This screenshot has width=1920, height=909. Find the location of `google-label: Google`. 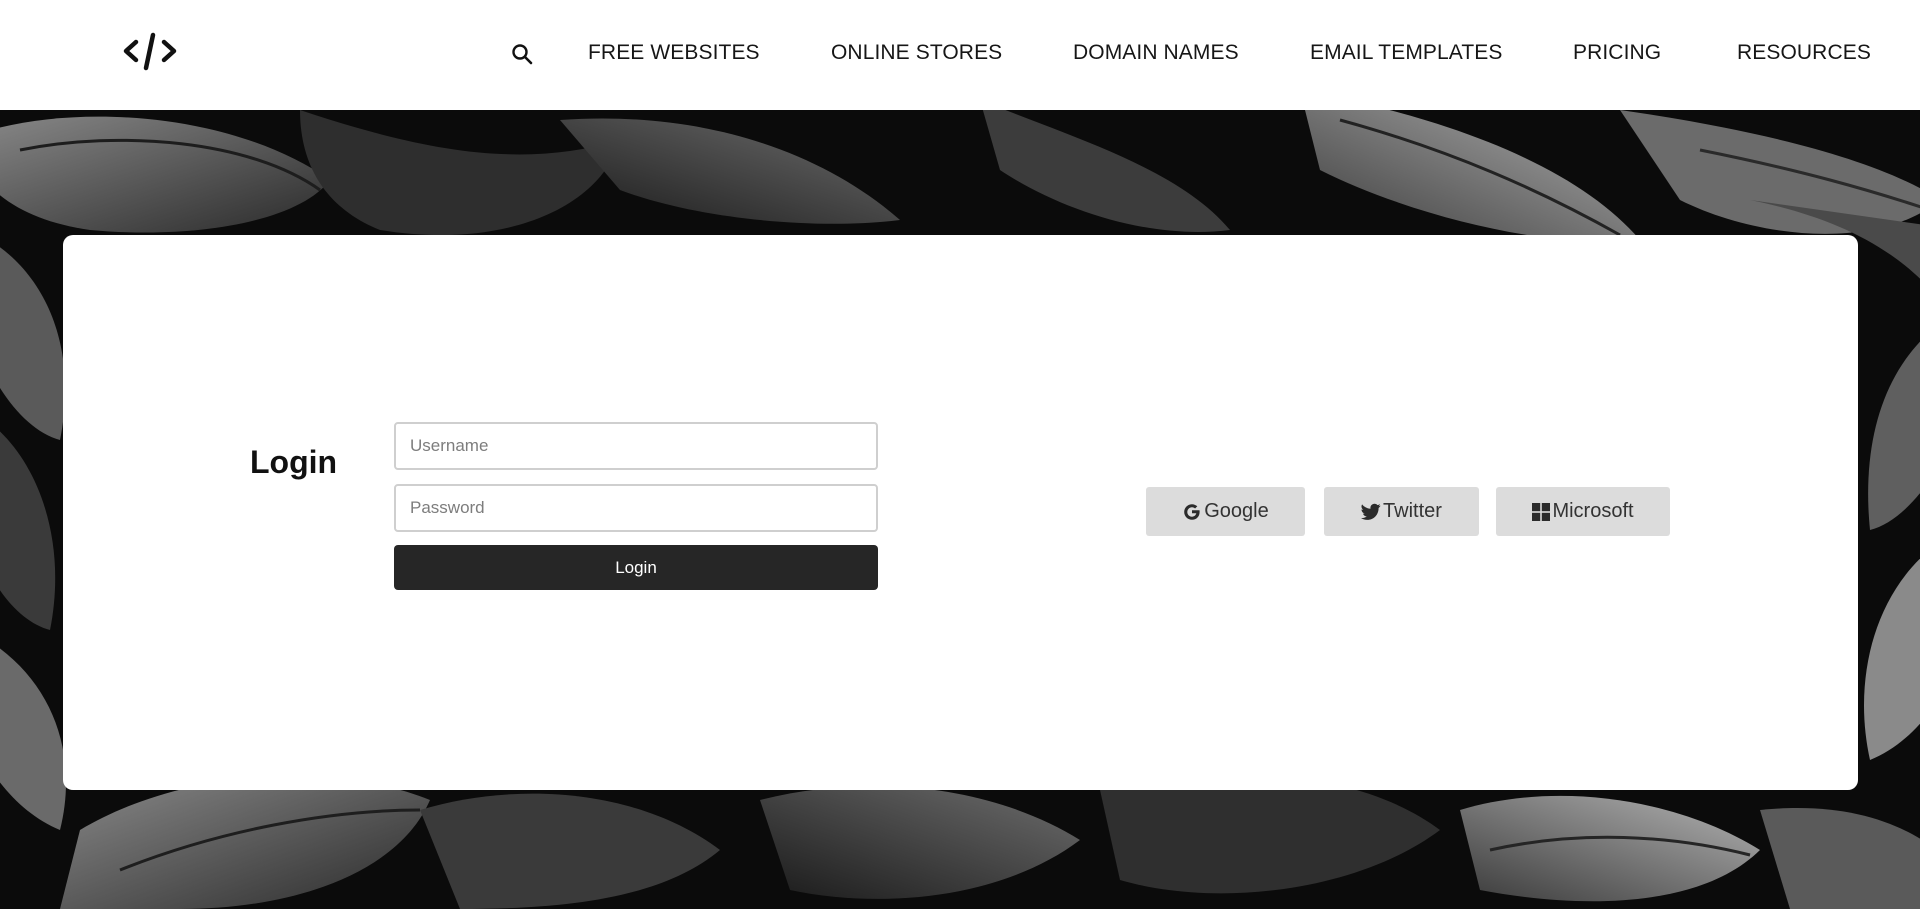

google-label: Google is located at coordinates (1236, 511).